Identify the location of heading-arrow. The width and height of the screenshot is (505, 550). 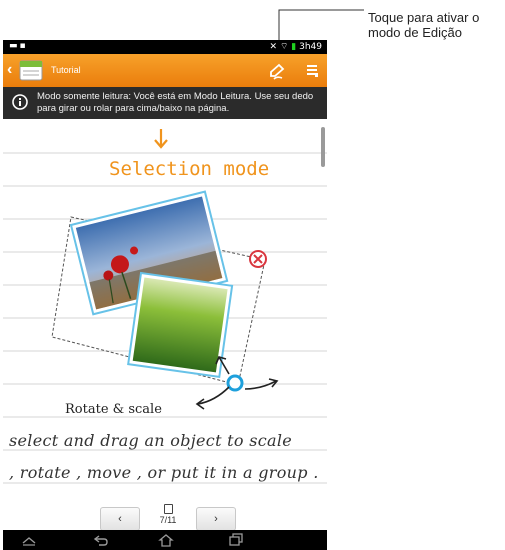
(161, 139).